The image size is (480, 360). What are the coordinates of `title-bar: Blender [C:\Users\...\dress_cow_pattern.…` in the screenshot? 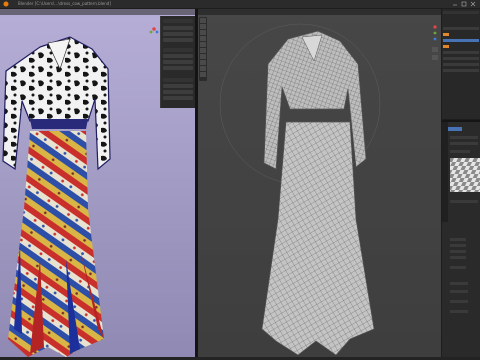 It's located at (240, 4).